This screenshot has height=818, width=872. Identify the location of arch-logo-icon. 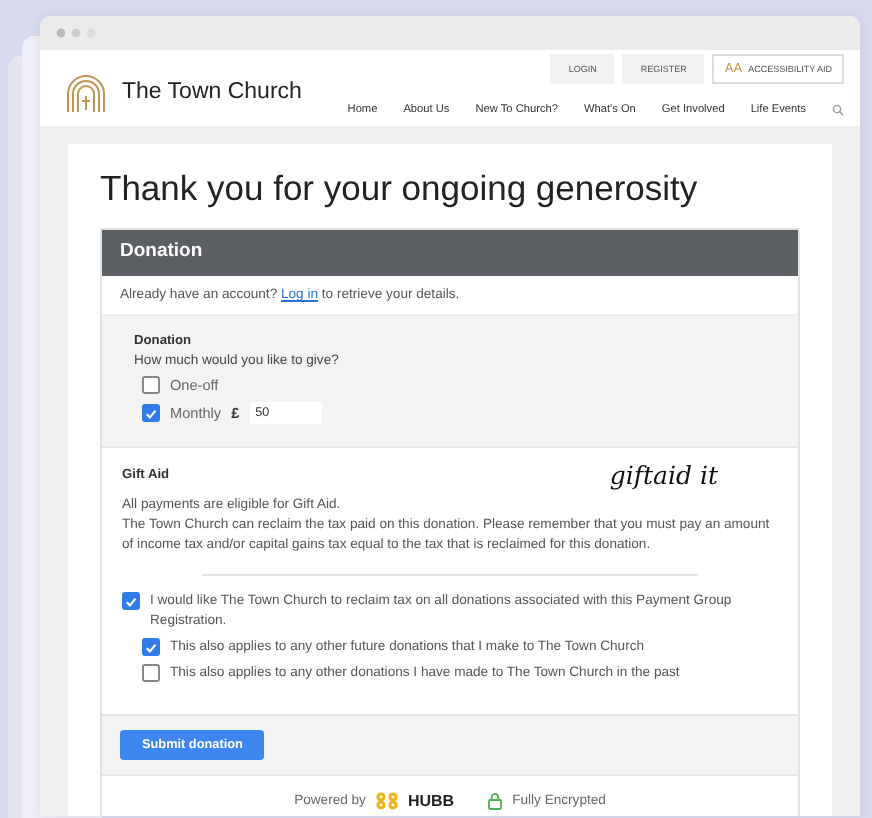
(86, 92).